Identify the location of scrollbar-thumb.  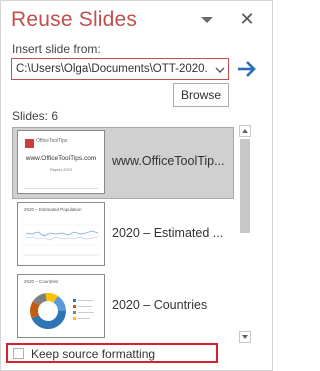
(245, 186).